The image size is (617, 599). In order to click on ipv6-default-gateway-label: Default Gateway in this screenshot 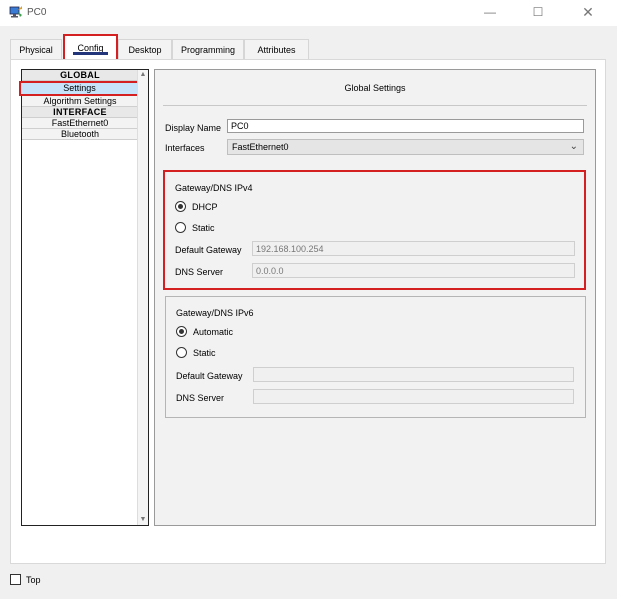, I will do `click(209, 376)`.